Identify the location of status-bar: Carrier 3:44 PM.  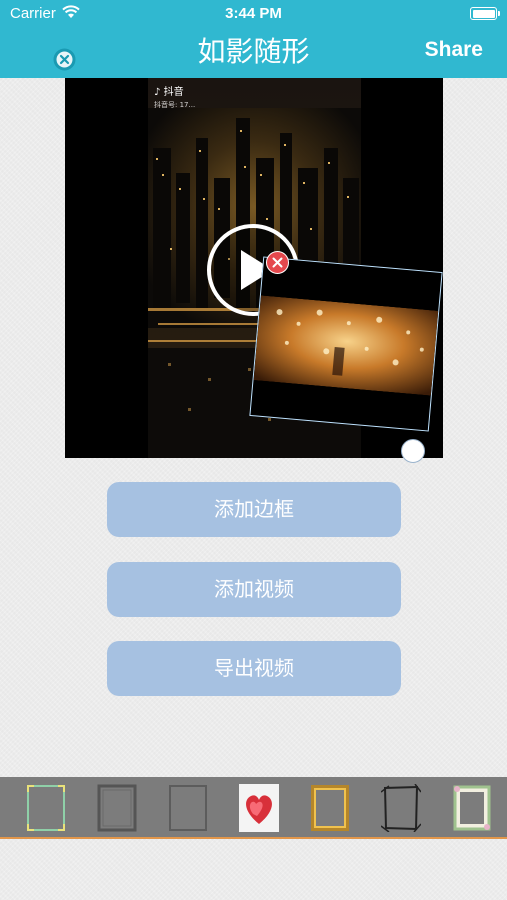
(253, 14).